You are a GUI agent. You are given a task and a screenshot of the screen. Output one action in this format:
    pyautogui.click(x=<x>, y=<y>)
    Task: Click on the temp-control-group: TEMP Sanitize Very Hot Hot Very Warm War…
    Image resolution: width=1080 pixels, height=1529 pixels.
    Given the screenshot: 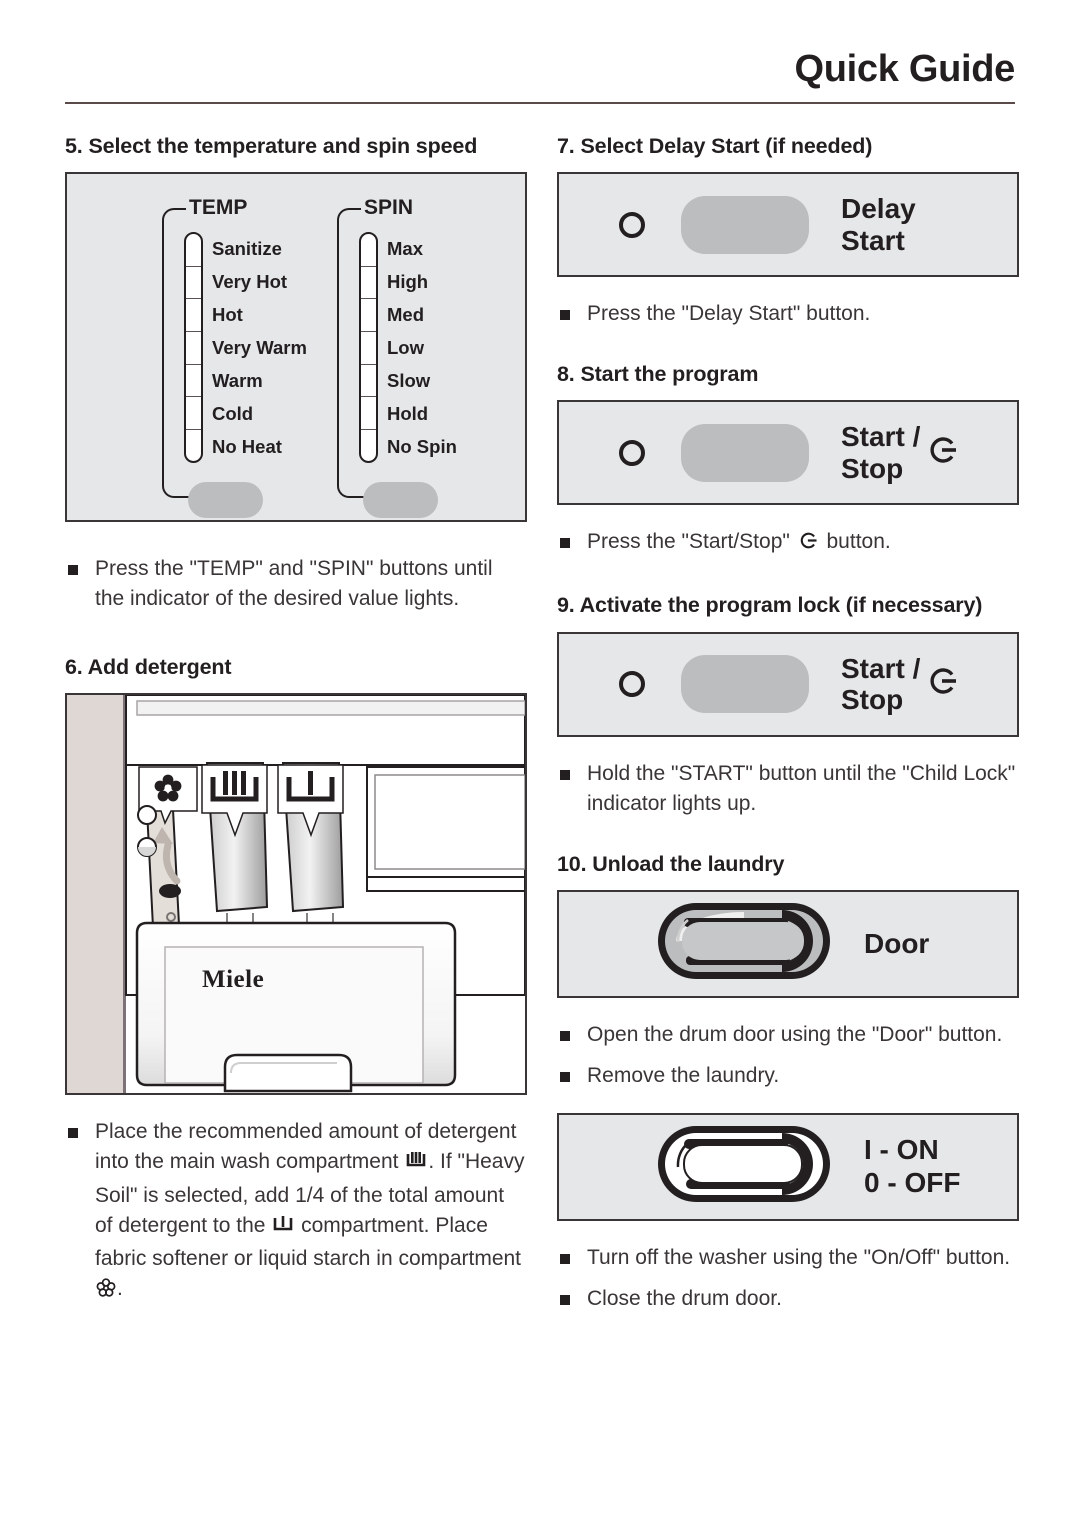 What is the action you would take?
    pyautogui.click(x=249, y=358)
    